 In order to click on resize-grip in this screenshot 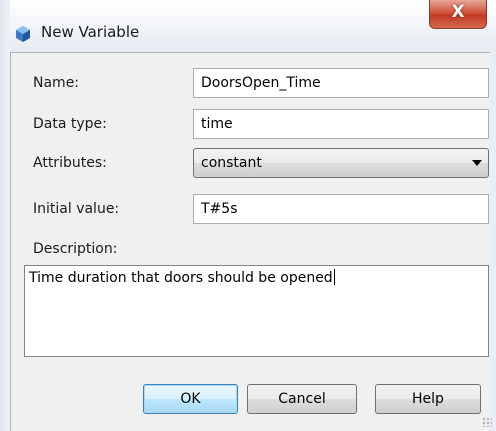, I will do `click(487, 422)`.